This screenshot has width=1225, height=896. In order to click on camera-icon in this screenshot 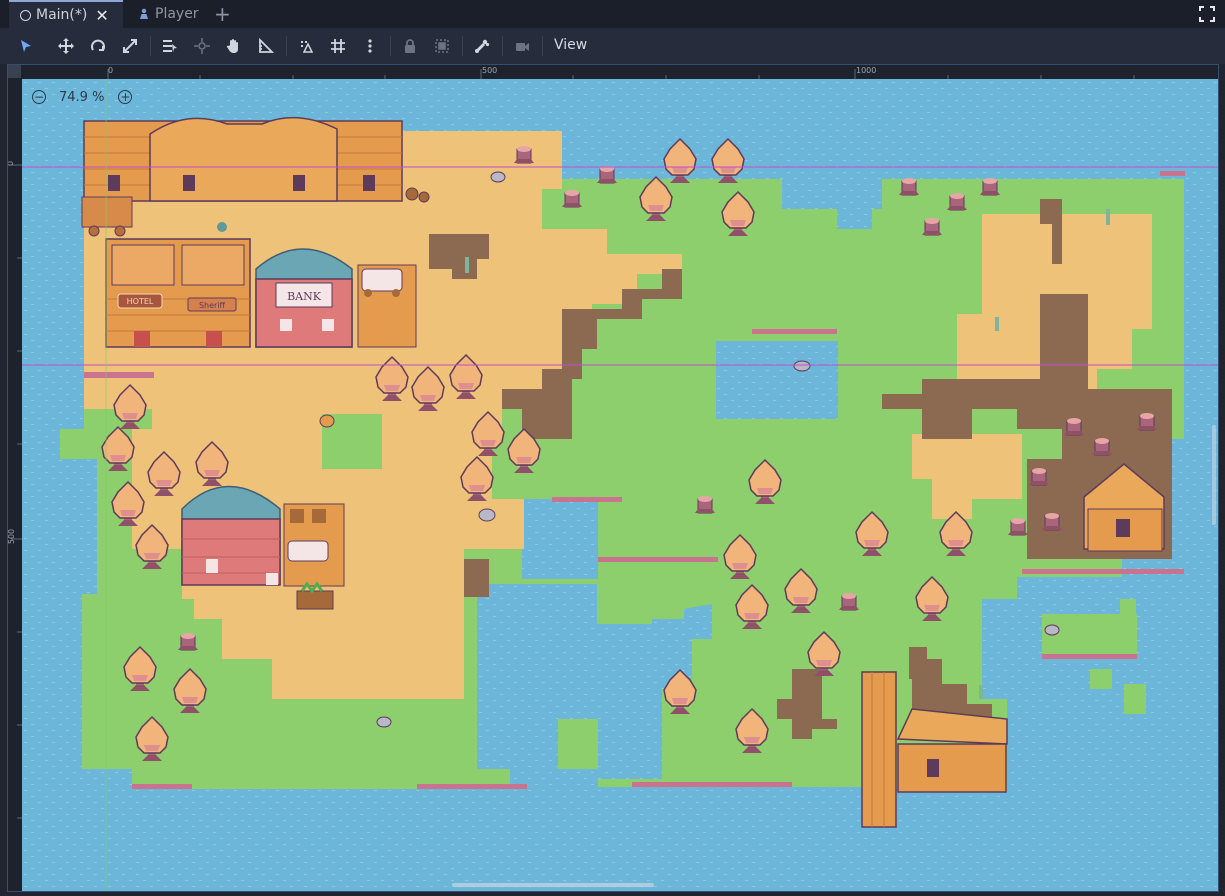, I will do `click(522, 46)`.